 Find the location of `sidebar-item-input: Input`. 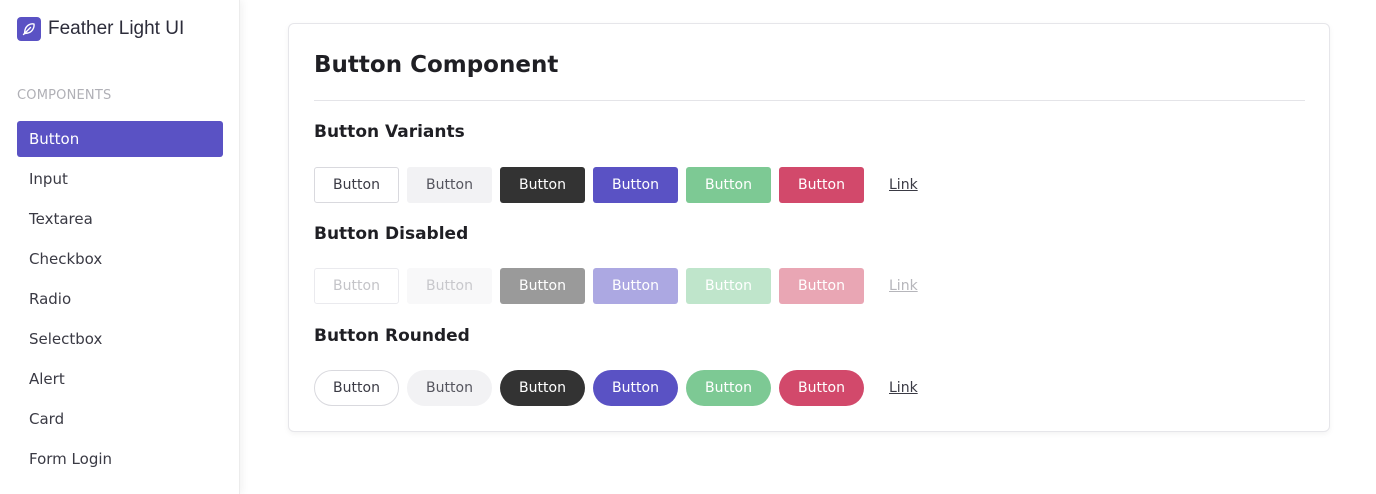

sidebar-item-input: Input is located at coordinates (120, 179).